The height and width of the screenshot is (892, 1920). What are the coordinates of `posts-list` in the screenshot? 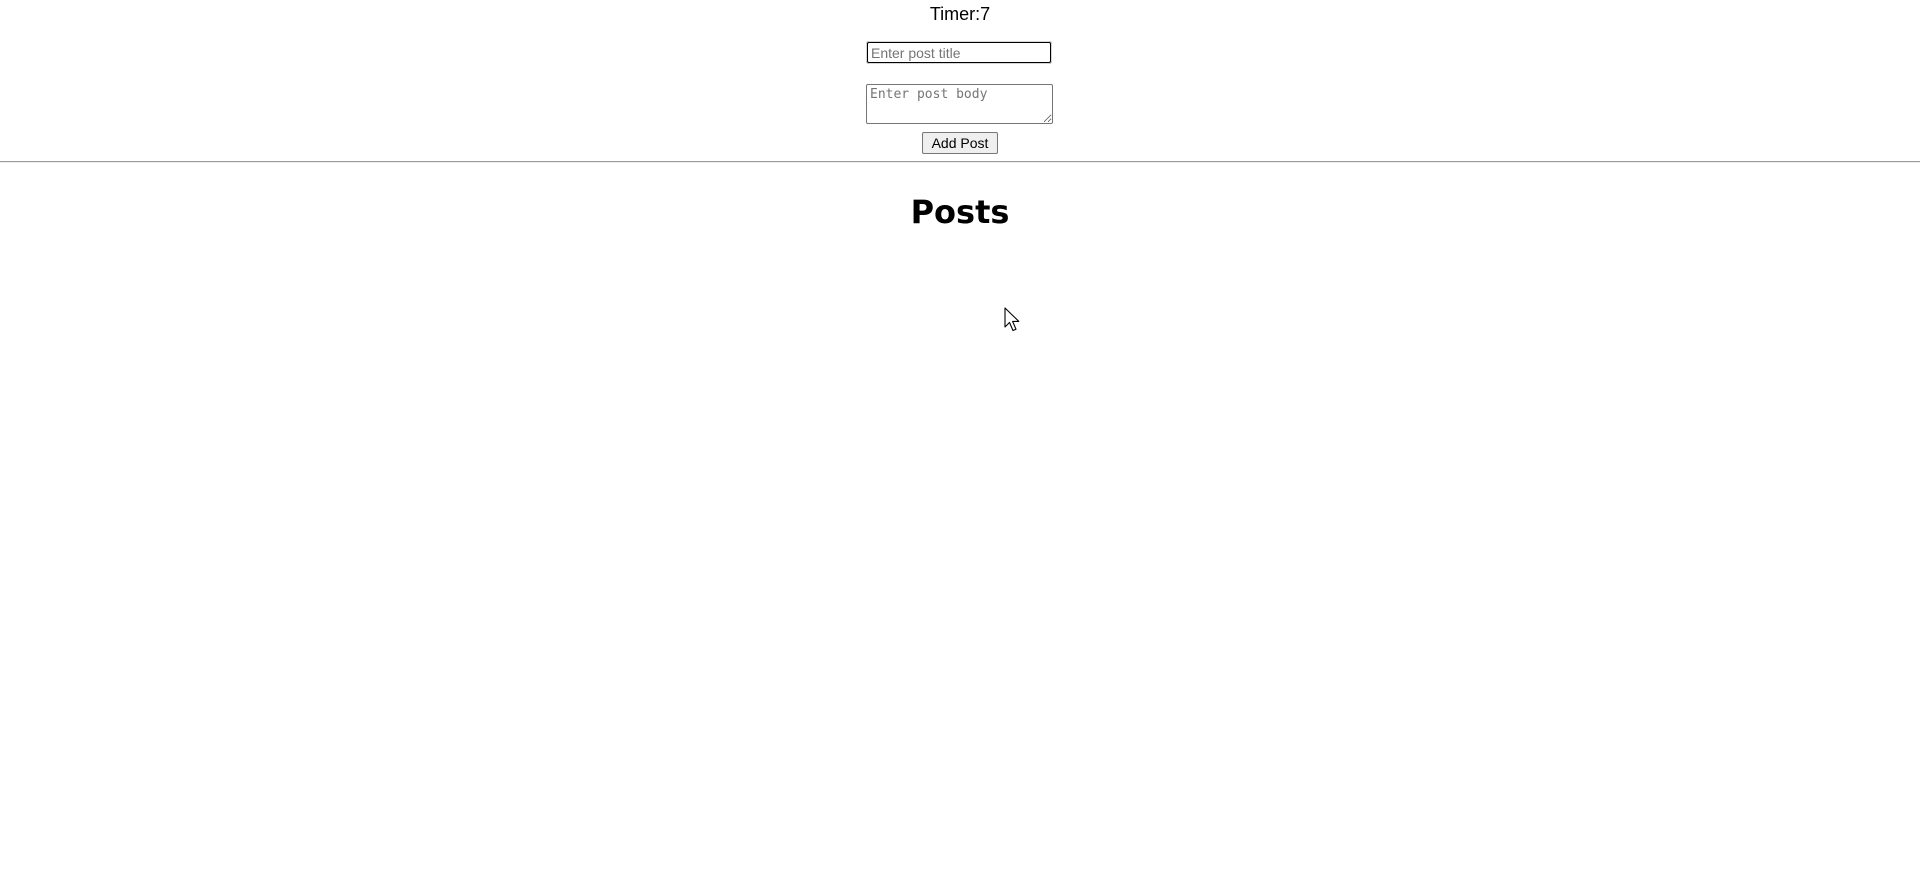 It's located at (960, 275).